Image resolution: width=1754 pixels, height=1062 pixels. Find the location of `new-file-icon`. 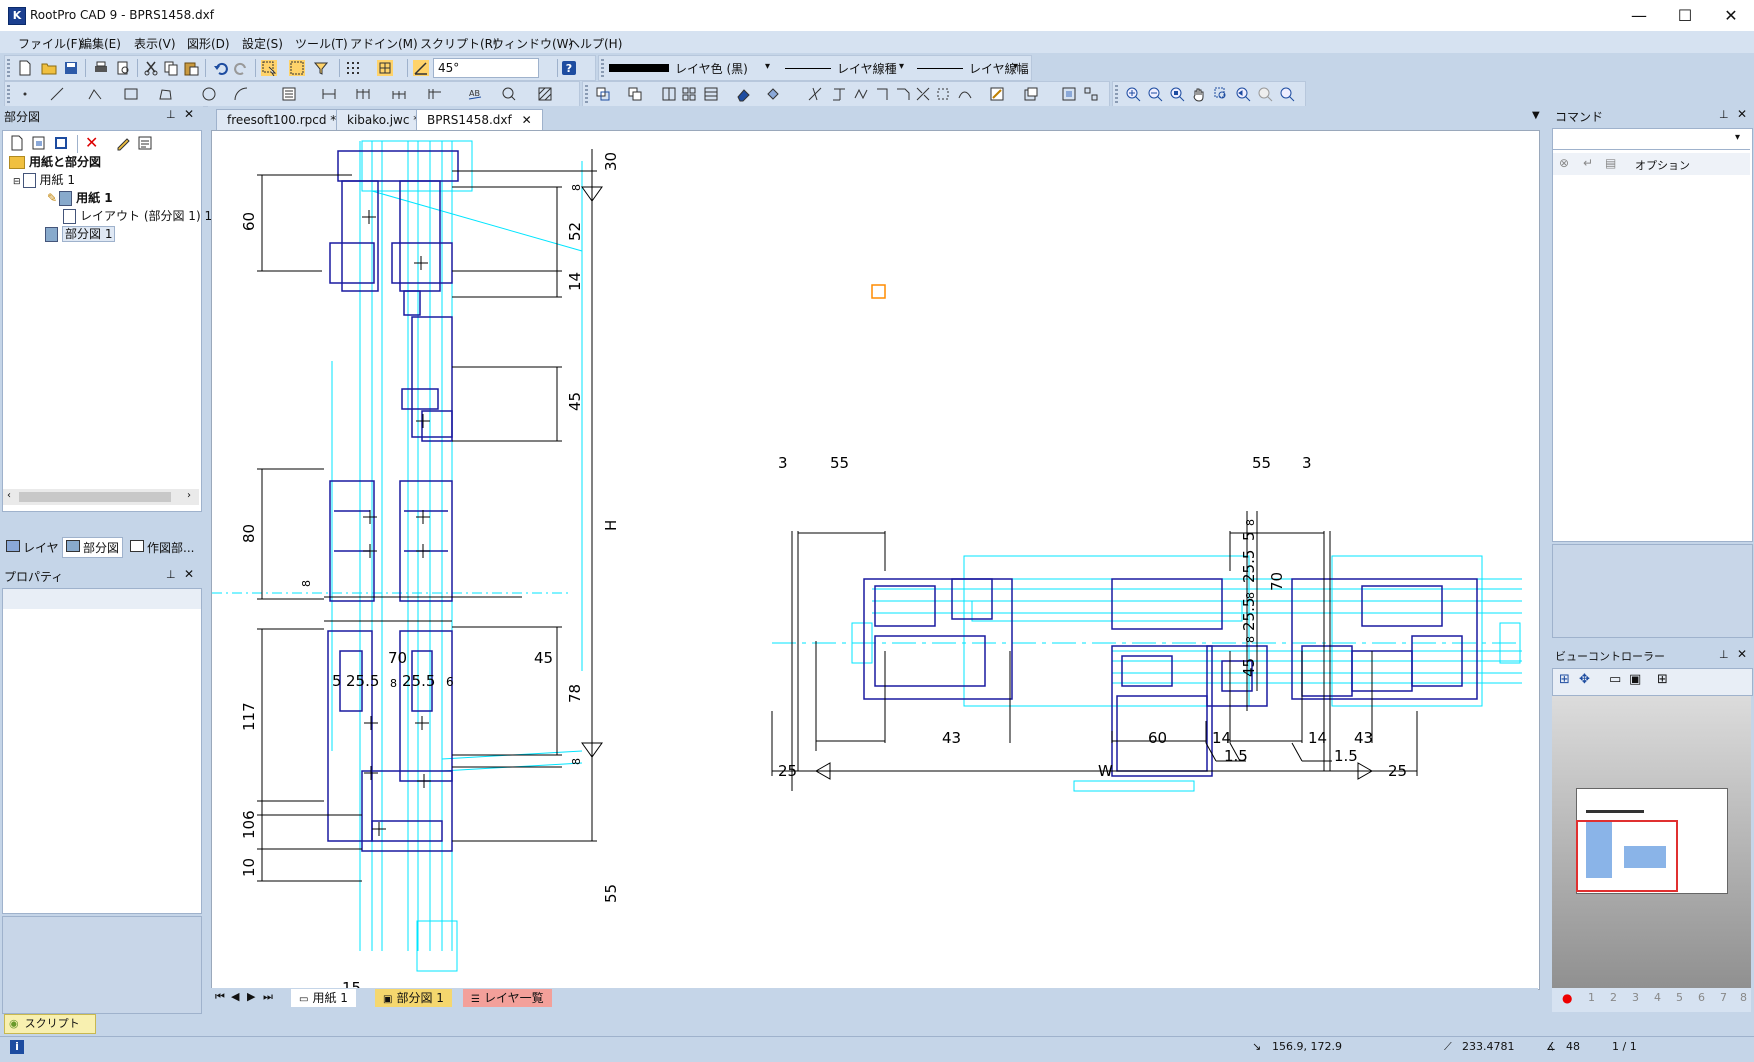

new-file-icon is located at coordinates (25, 68).